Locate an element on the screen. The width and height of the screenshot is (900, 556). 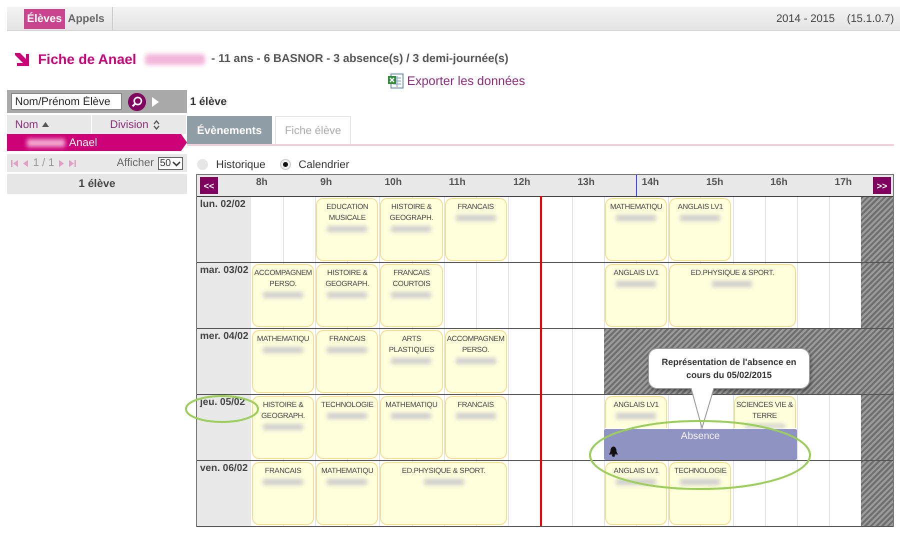
next-page-icon is located at coordinates (62, 163).